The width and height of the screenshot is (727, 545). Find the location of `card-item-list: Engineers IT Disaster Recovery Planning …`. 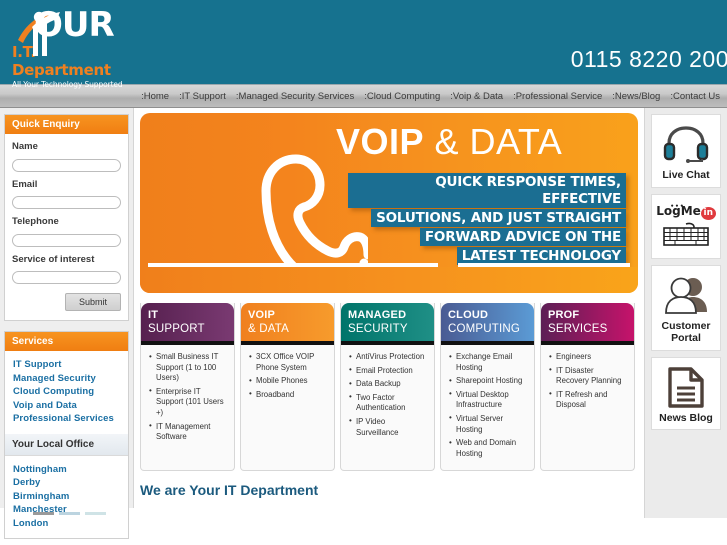

card-item-list: Engineers IT Disaster Recovery Planning … is located at coordinates (587, 383).